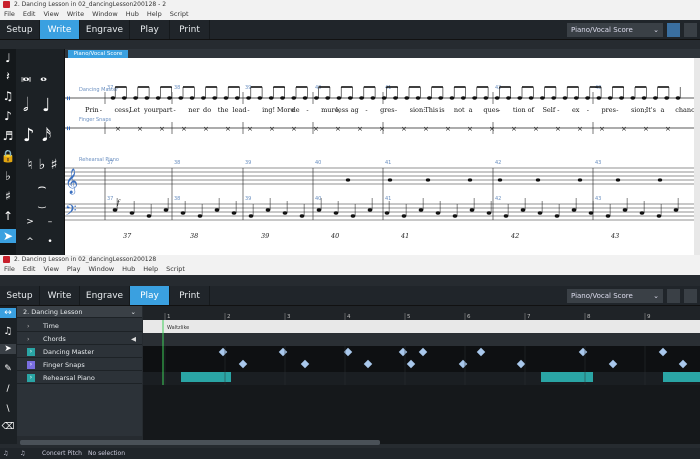 The width and height of the screenshot is (700, 459). I want to click on grace-note-icon: ♪, so click(8, 116).